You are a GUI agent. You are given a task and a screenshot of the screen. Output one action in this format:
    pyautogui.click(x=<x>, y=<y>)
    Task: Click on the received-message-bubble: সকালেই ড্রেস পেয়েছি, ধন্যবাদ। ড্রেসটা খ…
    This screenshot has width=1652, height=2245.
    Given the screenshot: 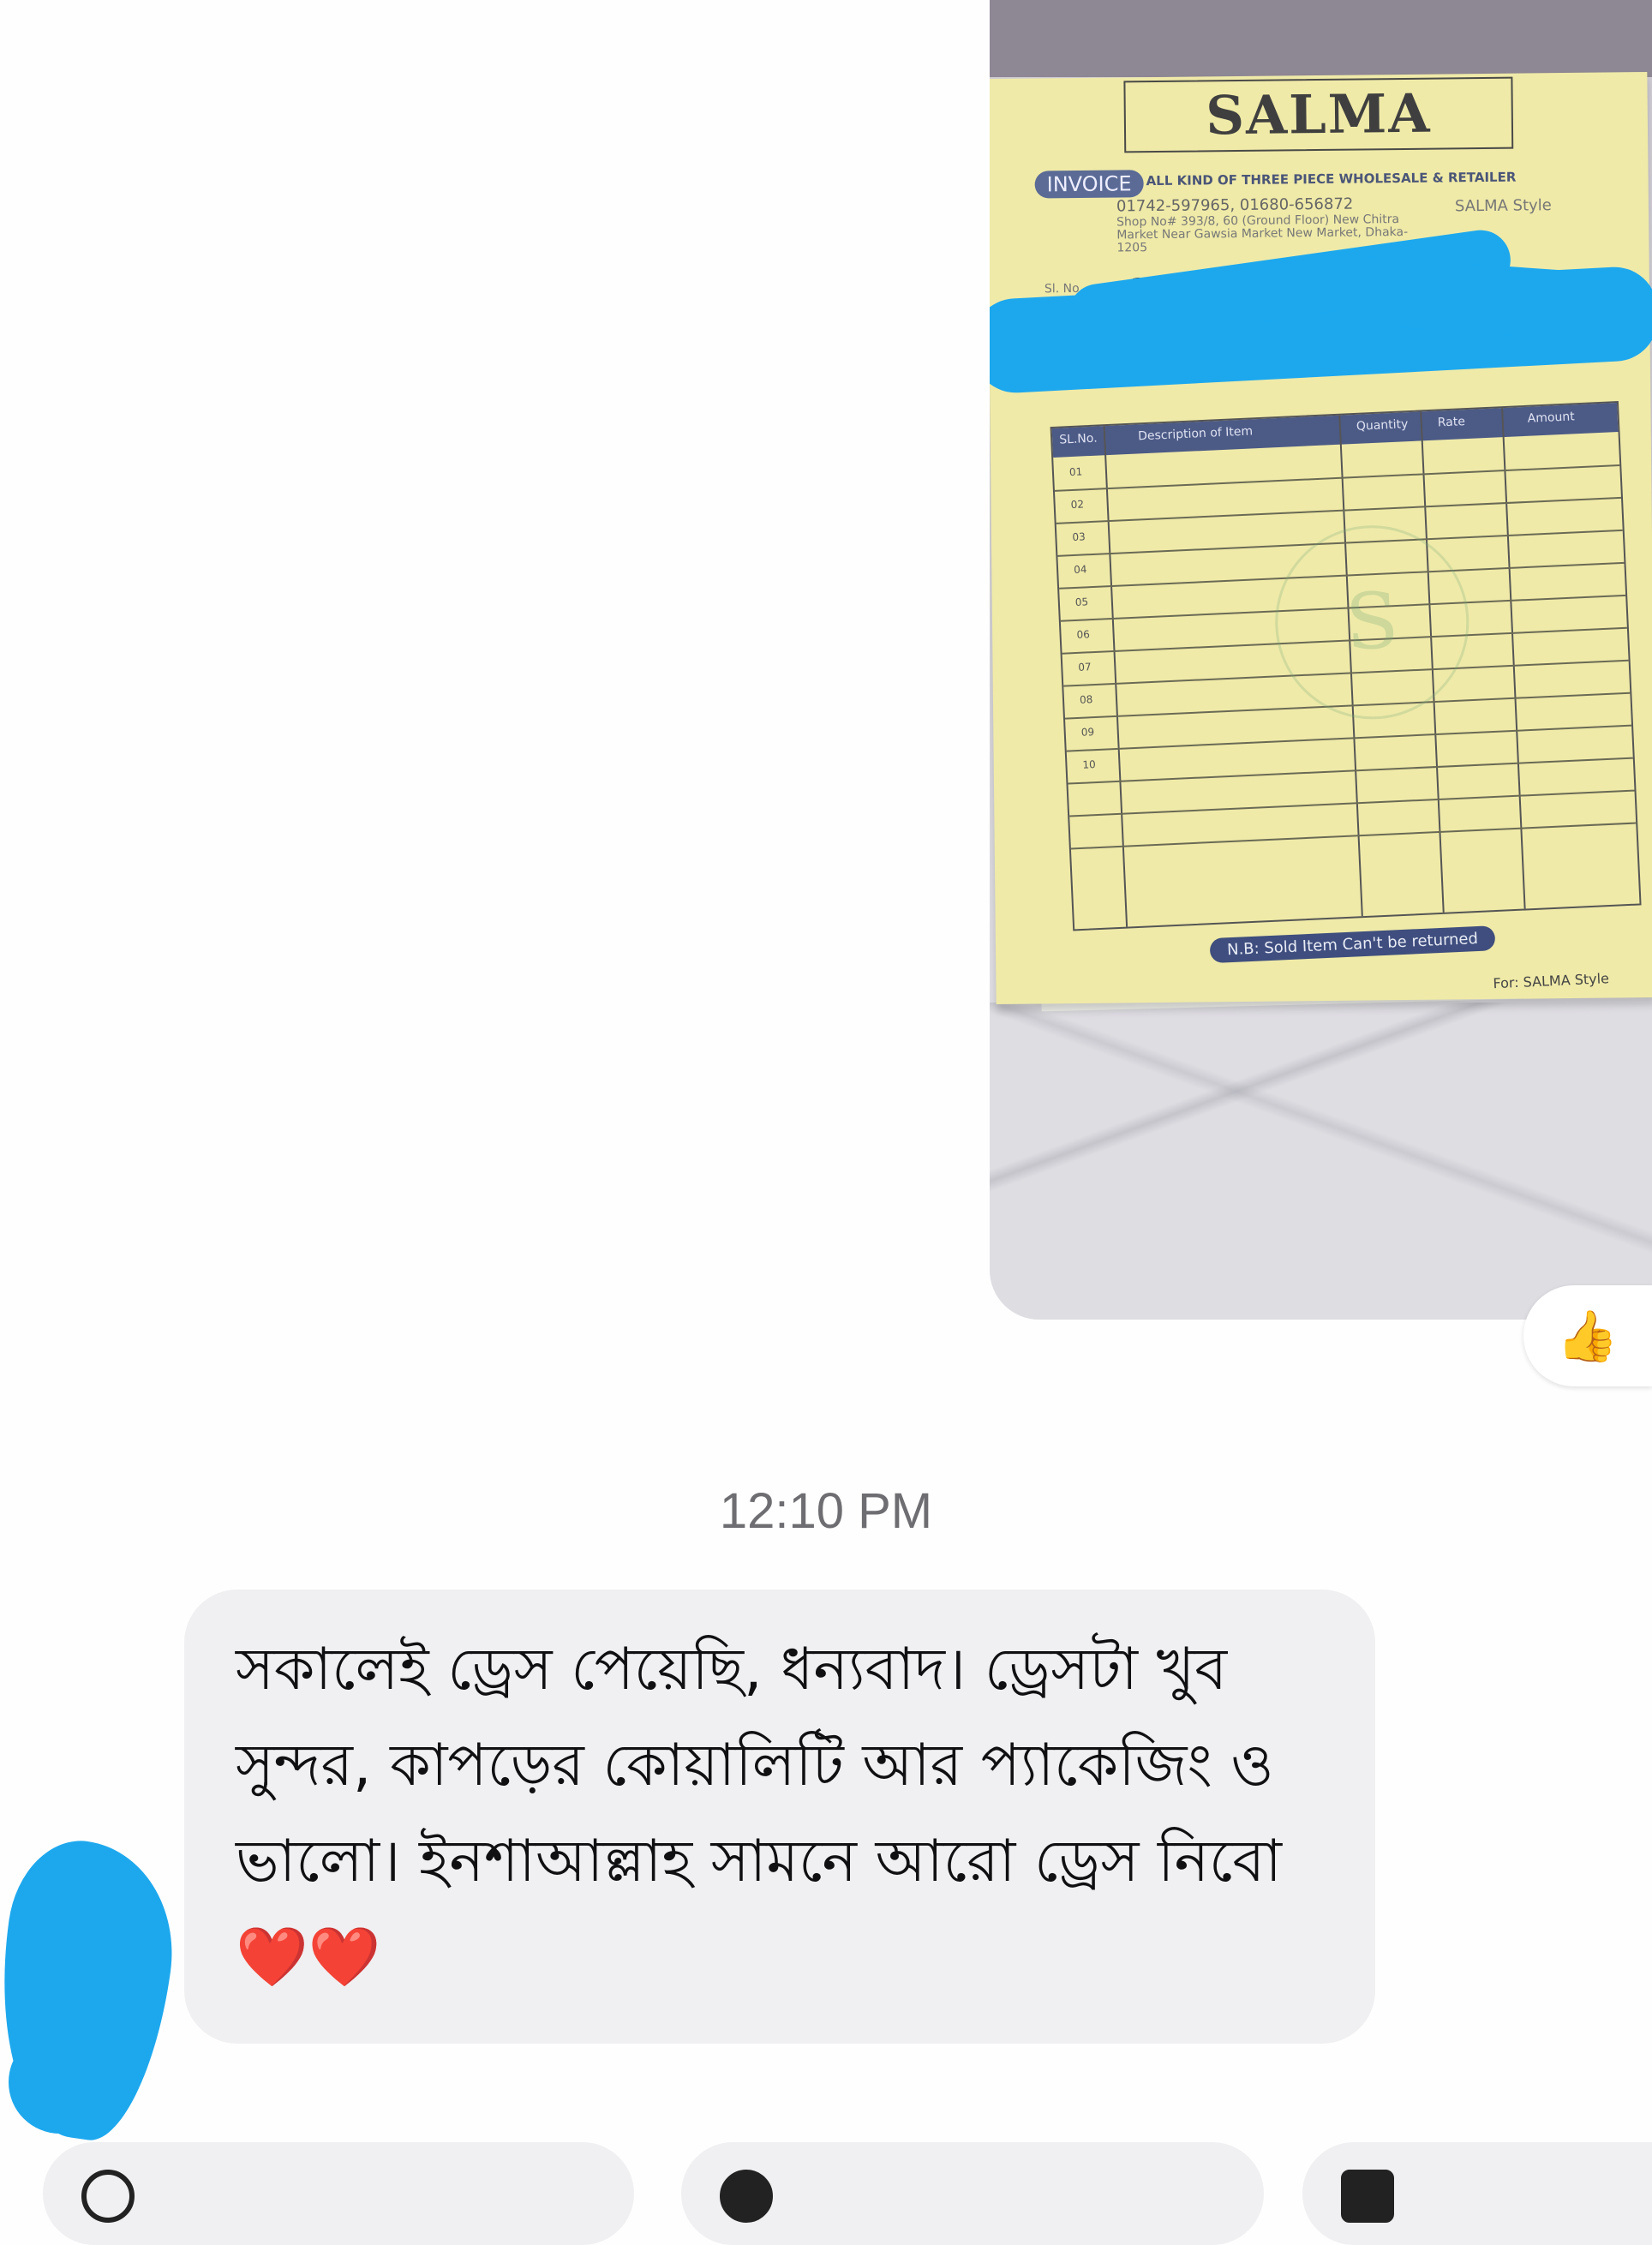 What is the action you would take?
    pyautogui.click(x=779, y=1816)
    